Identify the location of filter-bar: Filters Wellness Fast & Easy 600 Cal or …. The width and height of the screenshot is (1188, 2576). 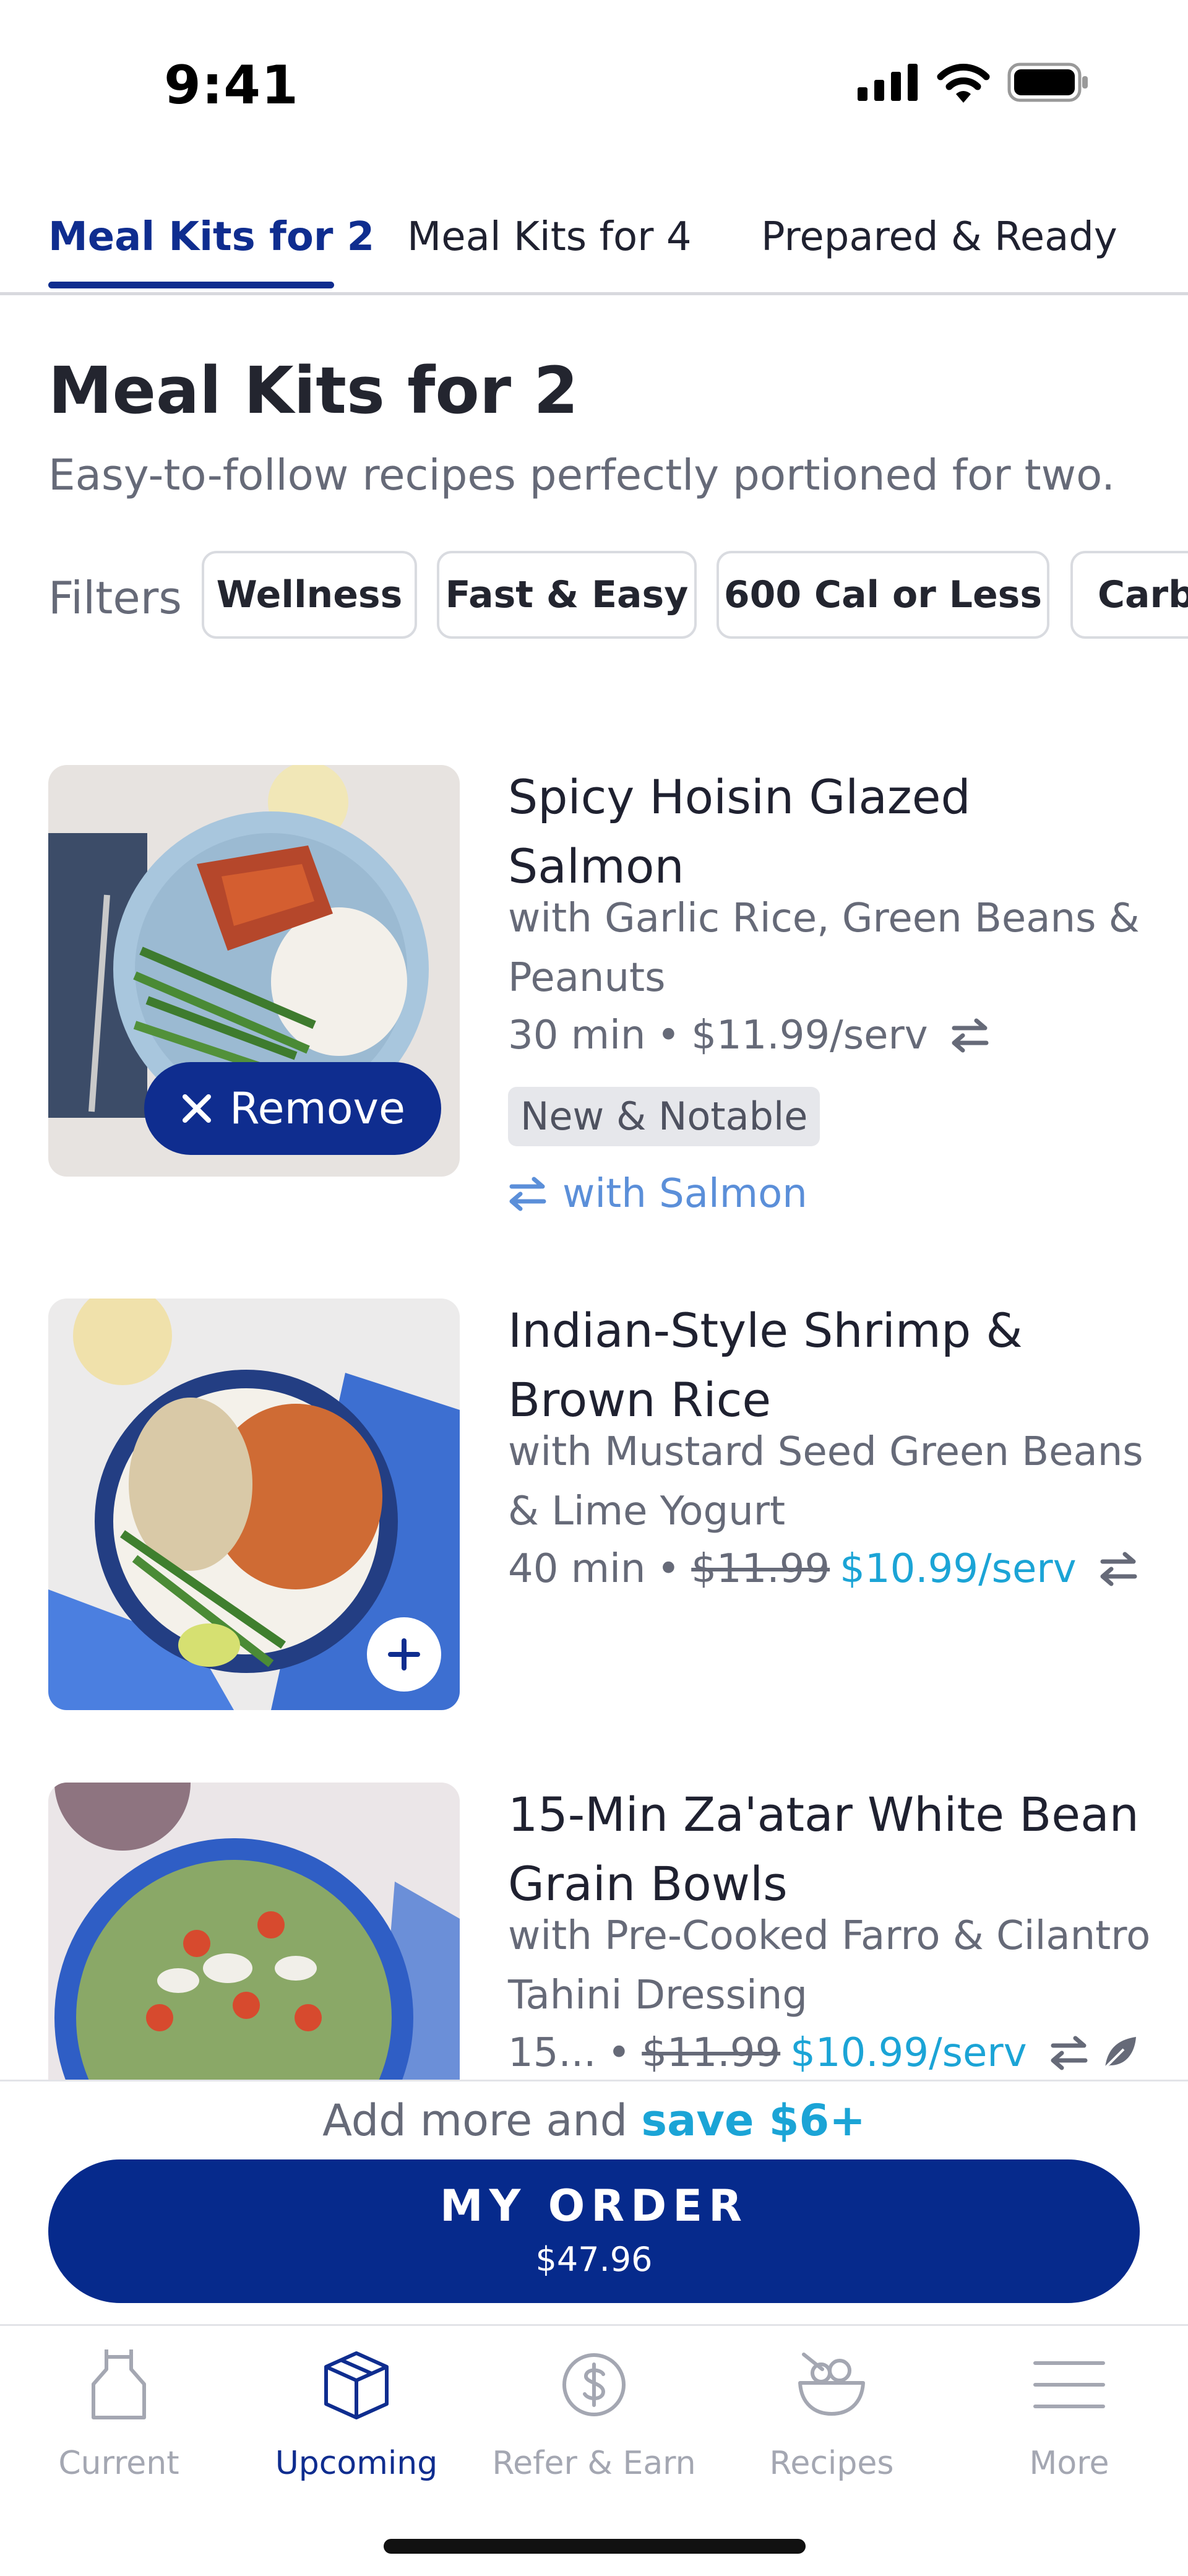
(594, 597).